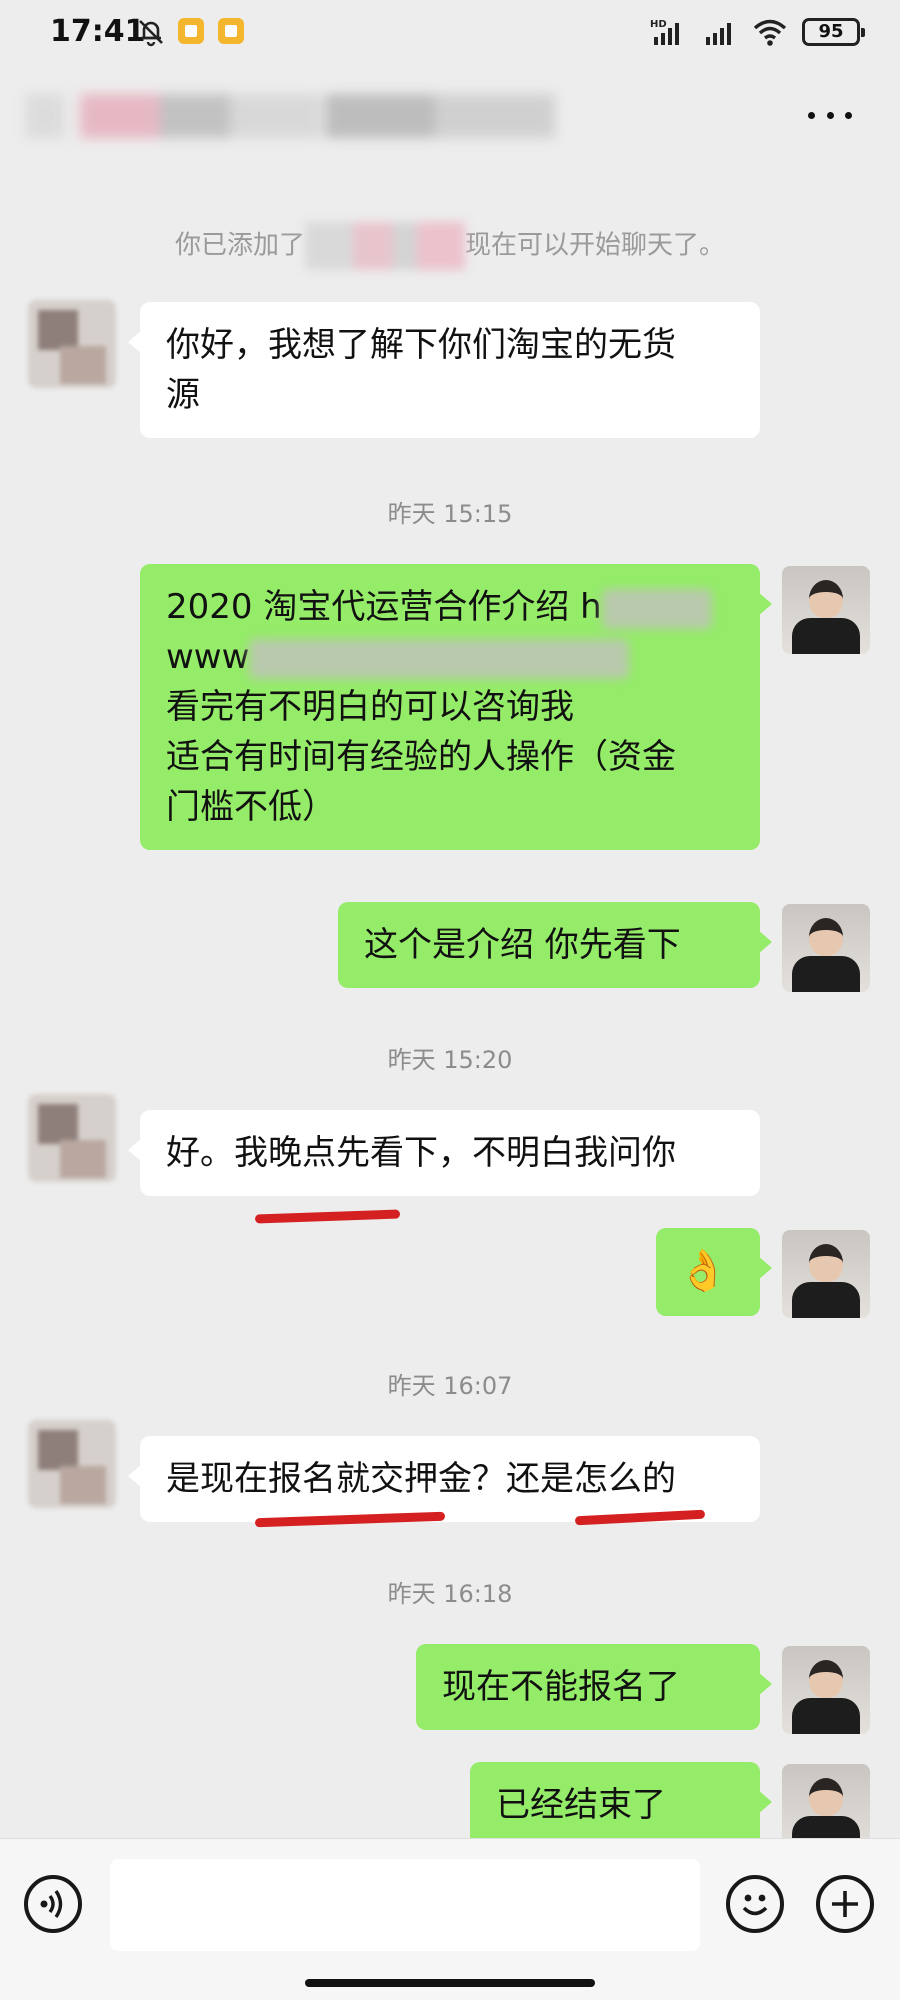  Describe the element at coordinates (664, 32) in the screenshot. I see `signal-icon: HD` at that location.